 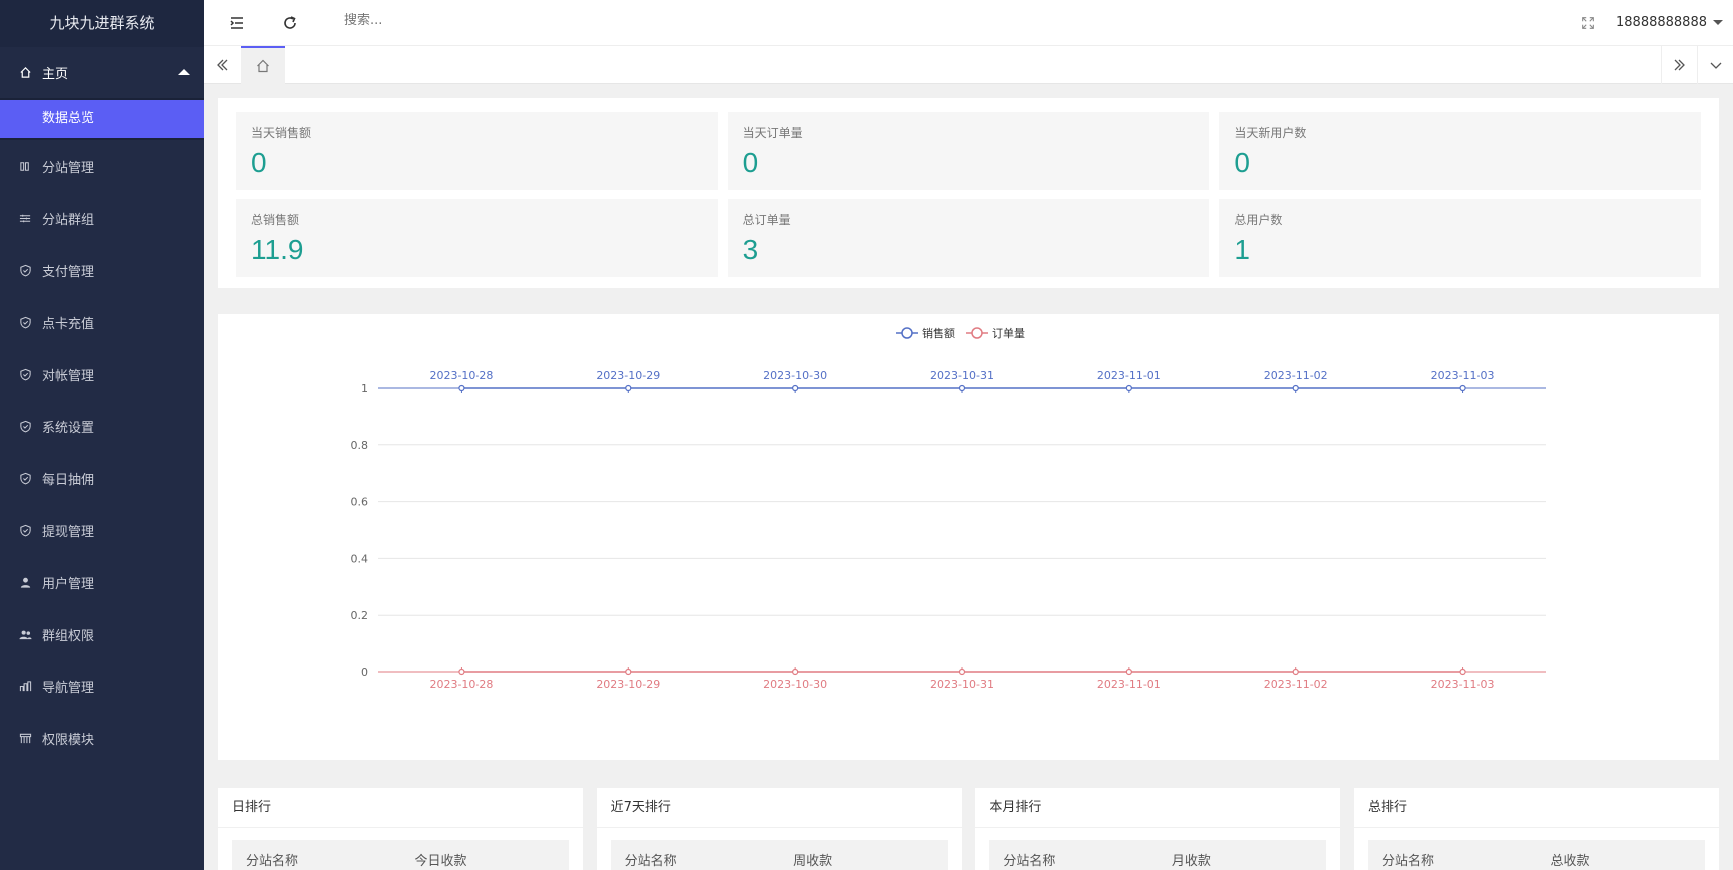 I want to click on x-tick-label: 2023-10-29, so click(x=628, y=684).